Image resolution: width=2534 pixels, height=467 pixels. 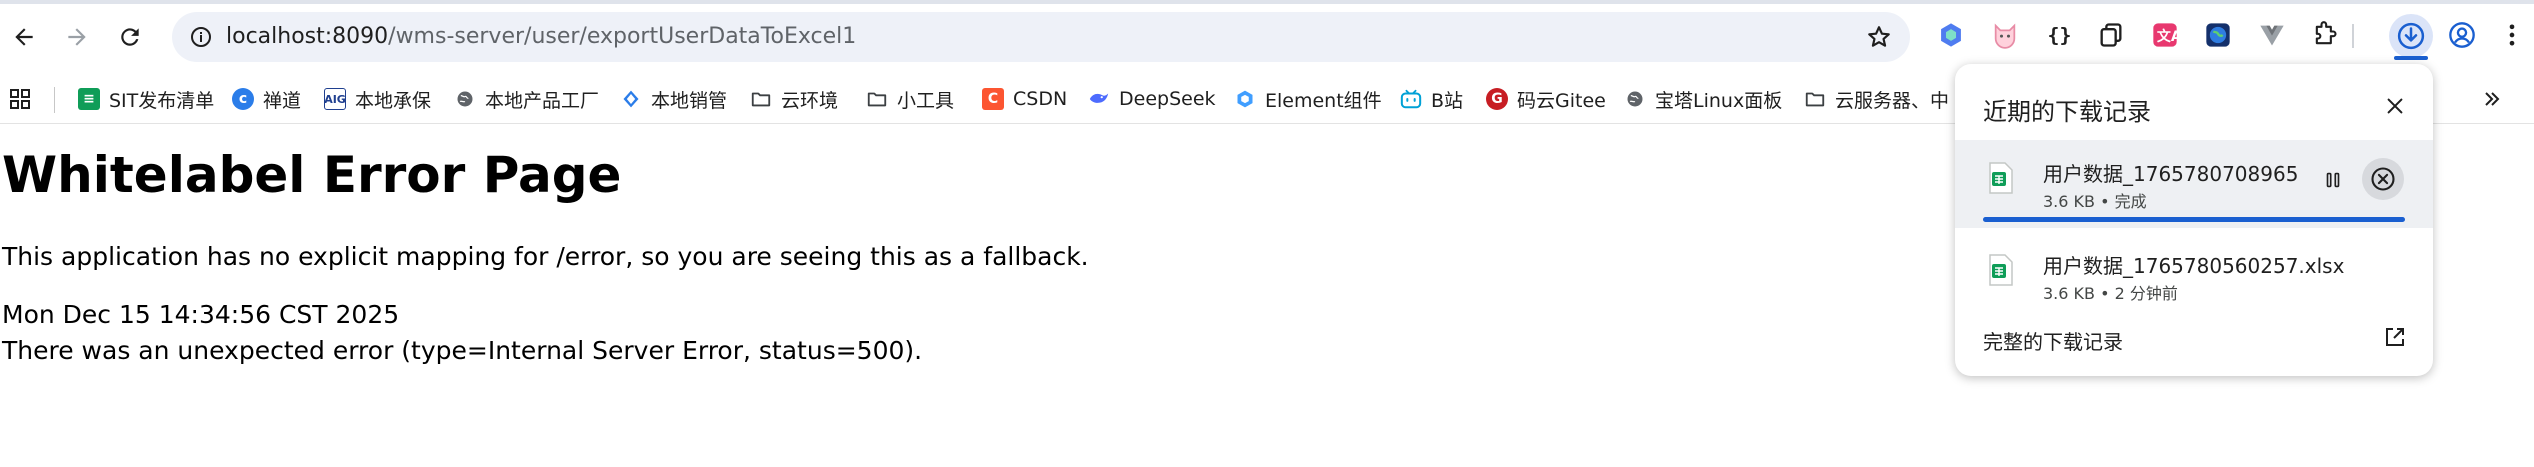 I want to click on bookmark-product-factory: 本地产品工厂, so click(x=526, y=99).